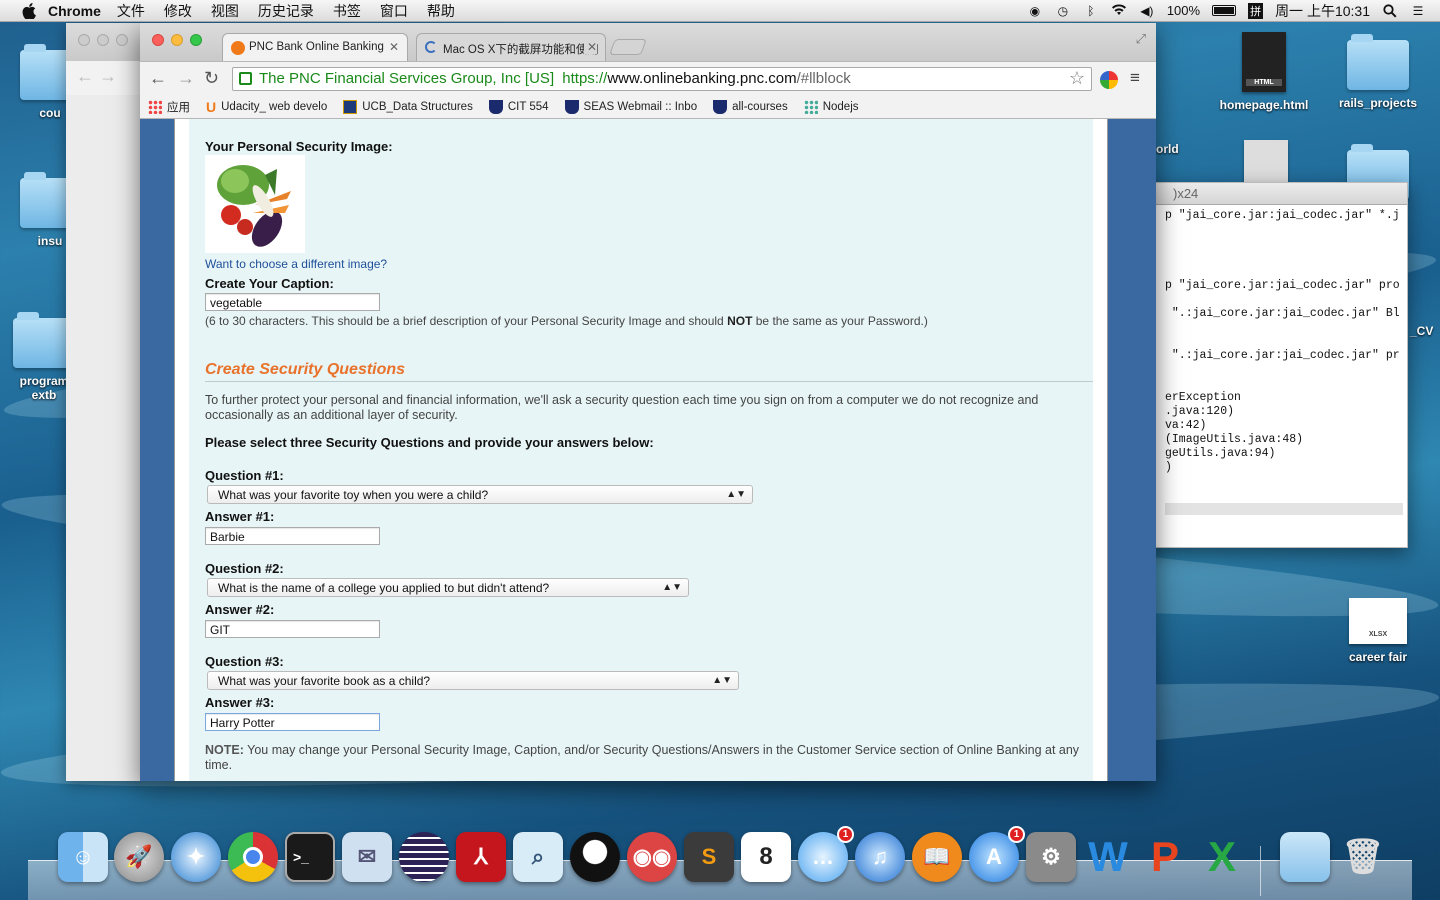 Image resolution: width=1440 pixels, height=900 pixels. I want to click on bookmark-nodejs: Nodejs, so click(831, 106).